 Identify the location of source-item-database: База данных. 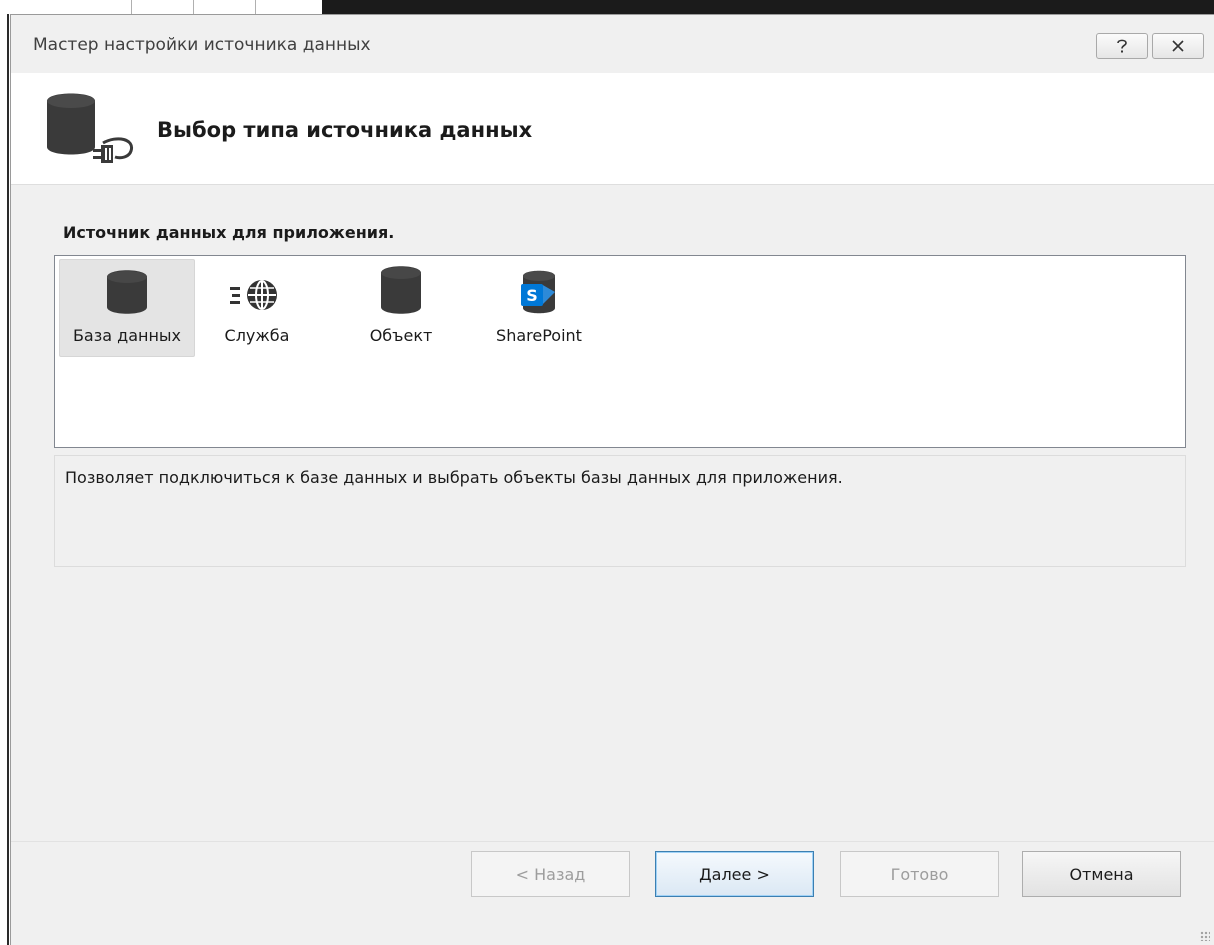
(127, 308).